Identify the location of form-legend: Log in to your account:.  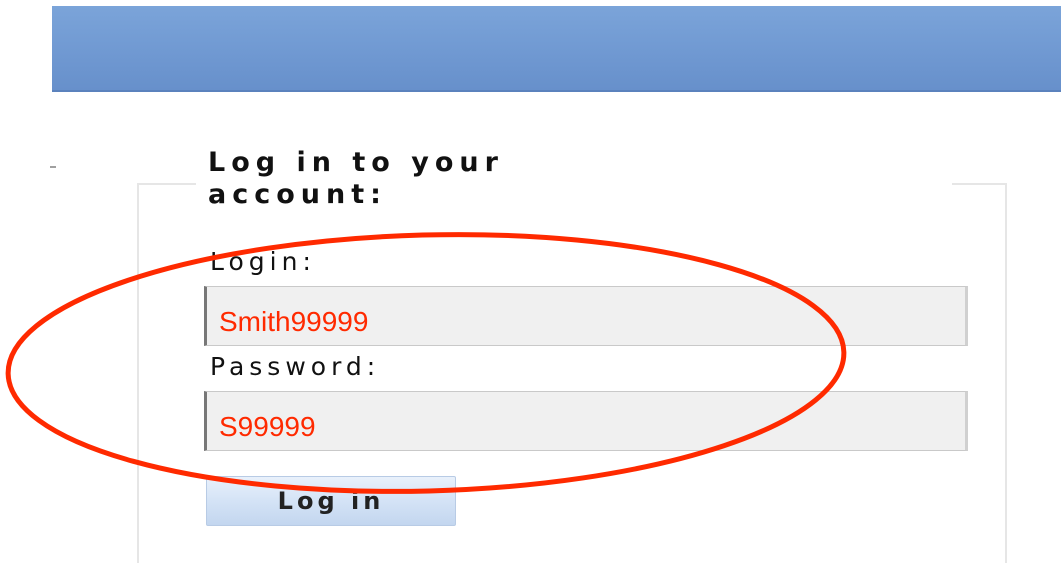
(574, 180).